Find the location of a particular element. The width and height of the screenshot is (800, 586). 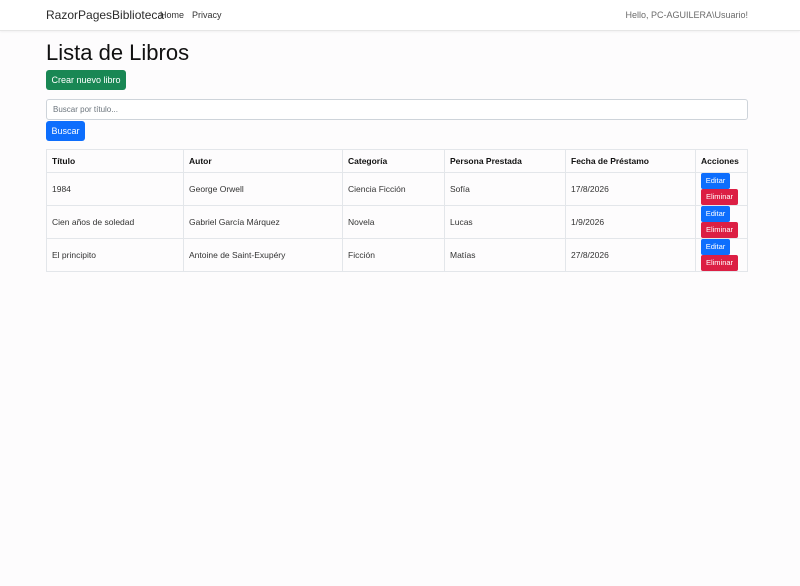

brand-link: RazorPagesBiblioteca is located at coordinates (105, 15).